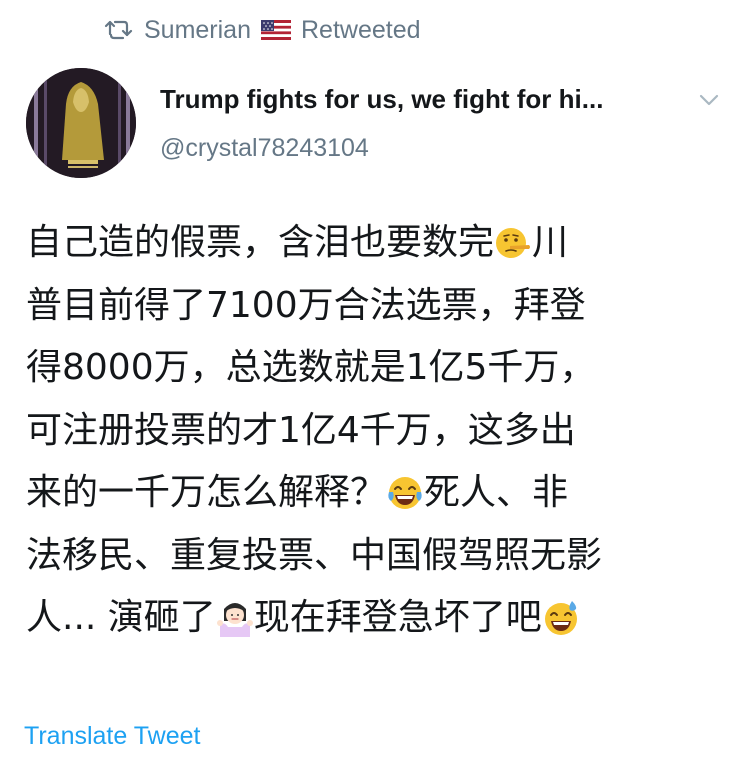  I want to click on chevron-down-icon, so click(709, 100).